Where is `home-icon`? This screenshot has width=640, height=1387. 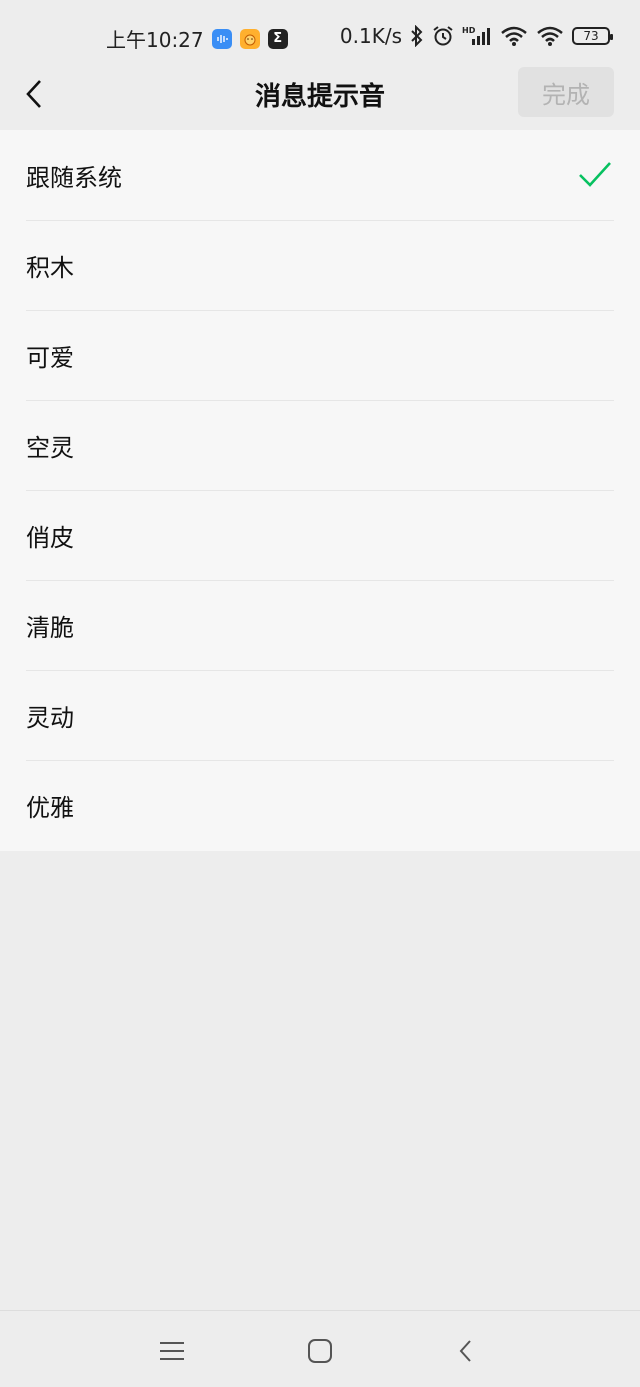
home-icon is located at coordinates (320, 1351).